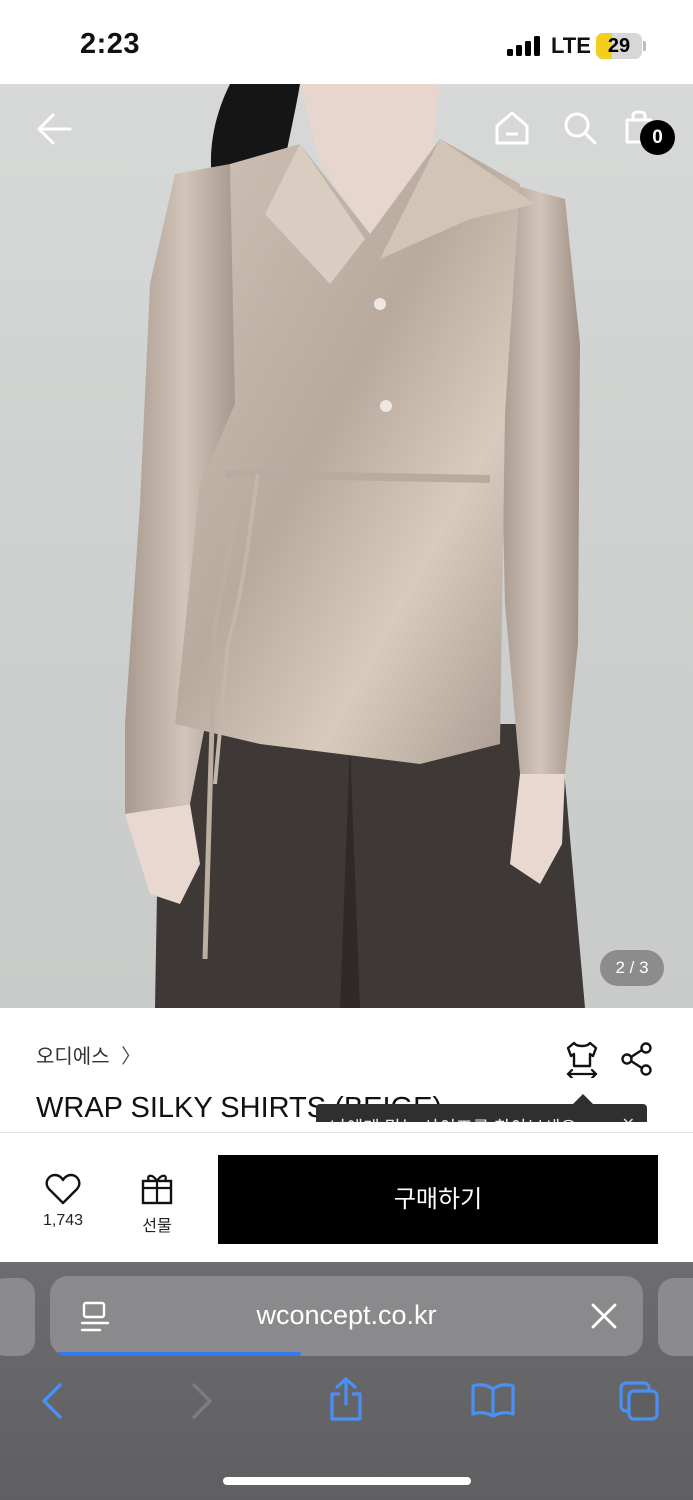  What do you see at coordinates (202, 1401) in the screenshot?
I see `chevron-right-icon` at bounding box center [202, 1401].